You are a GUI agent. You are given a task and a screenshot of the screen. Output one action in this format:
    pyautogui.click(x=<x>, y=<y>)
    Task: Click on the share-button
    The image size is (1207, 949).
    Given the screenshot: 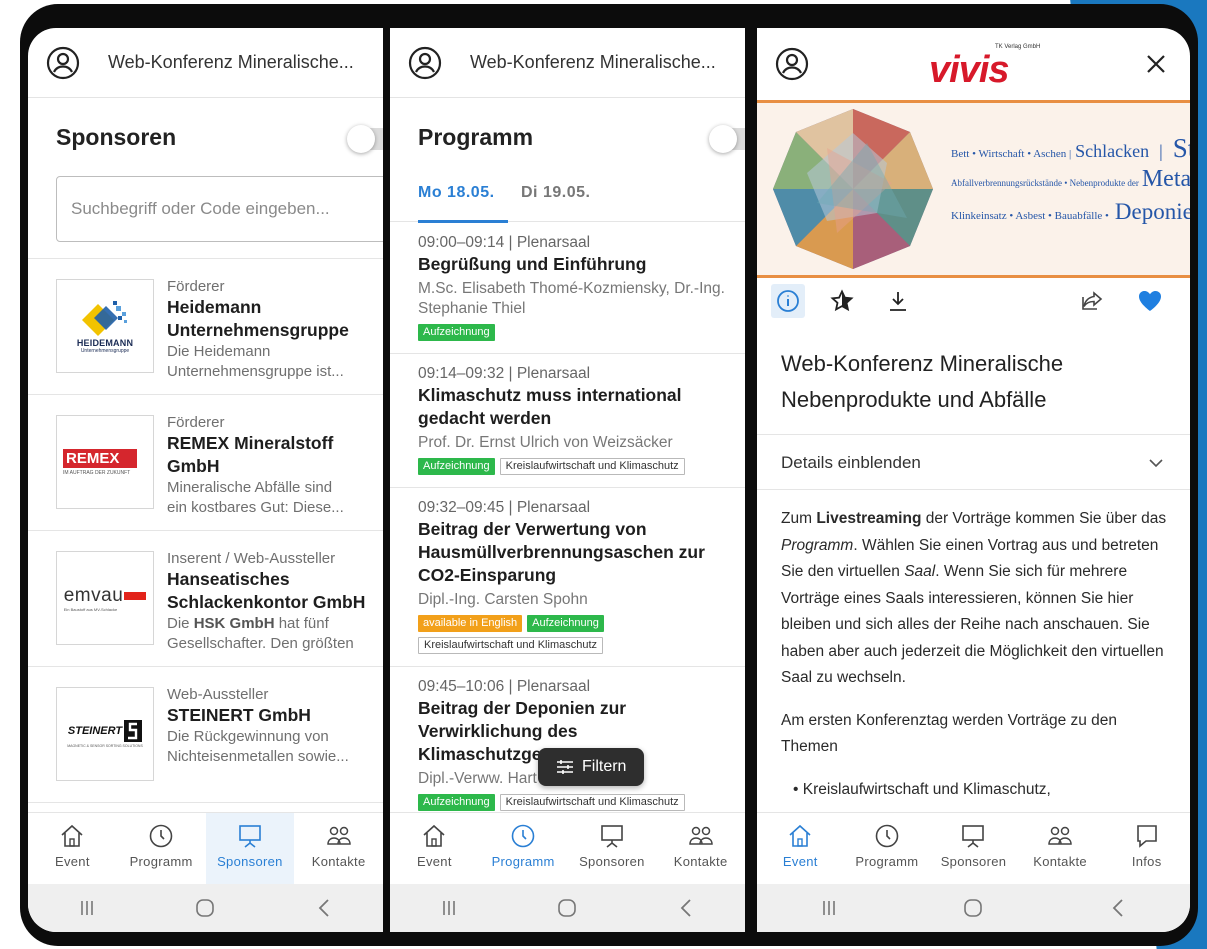 What is the action you would take?
    pyautogui.click(x=1092, y=301)
    